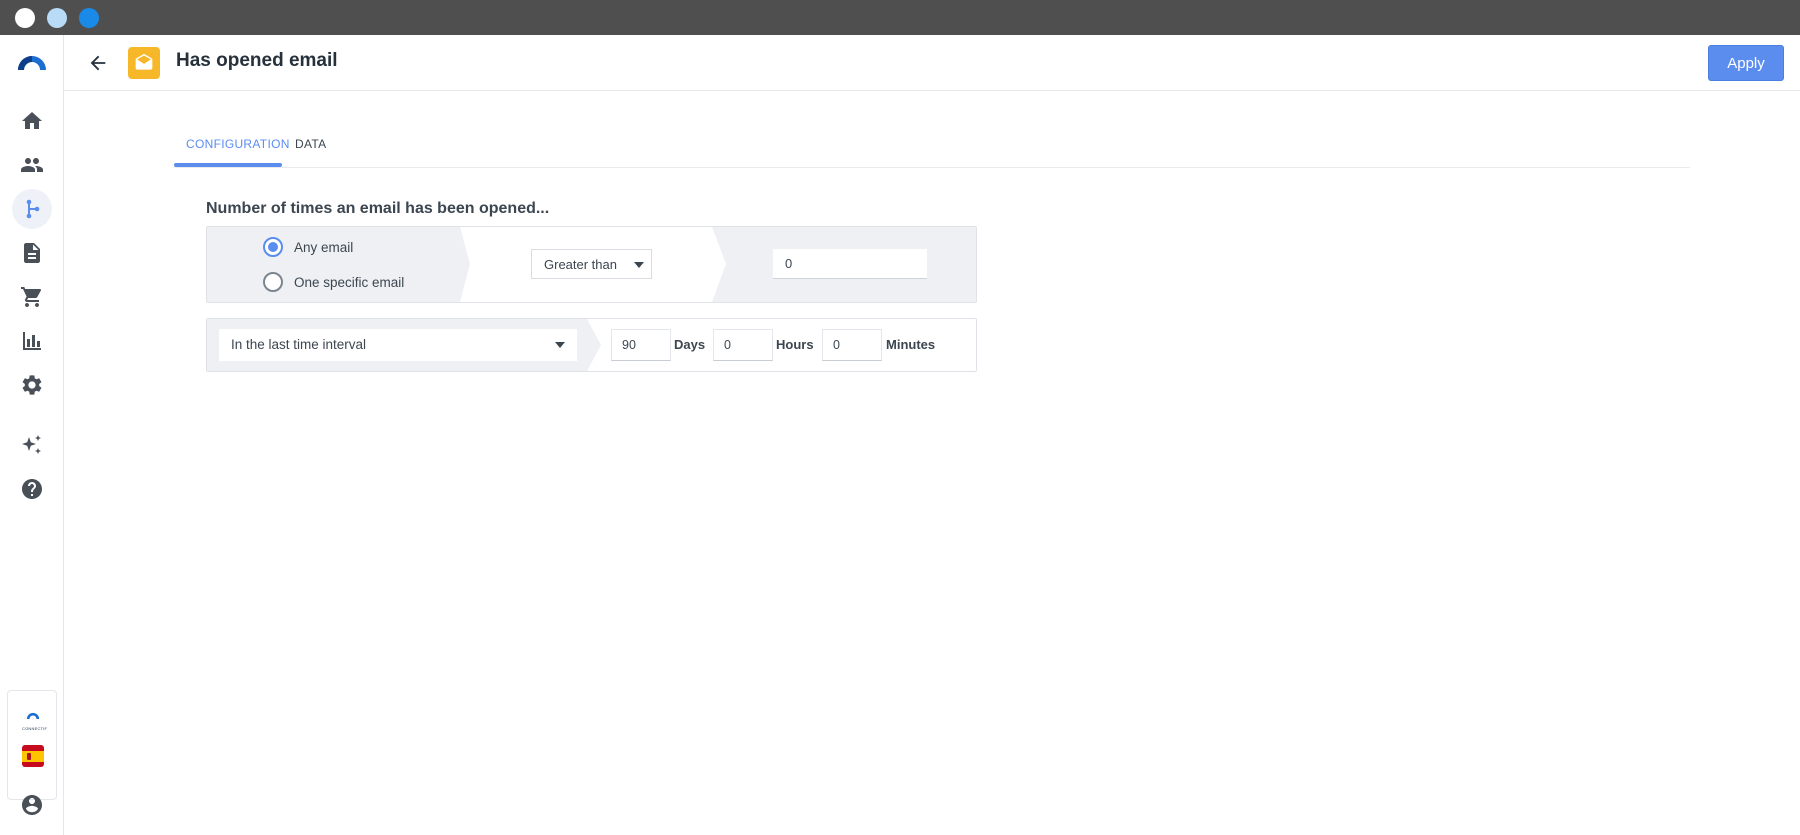  What do you see at coordinates (273, 247) in the screenshot?
I see `radio-button-selected` at bounding box center [273, 247].